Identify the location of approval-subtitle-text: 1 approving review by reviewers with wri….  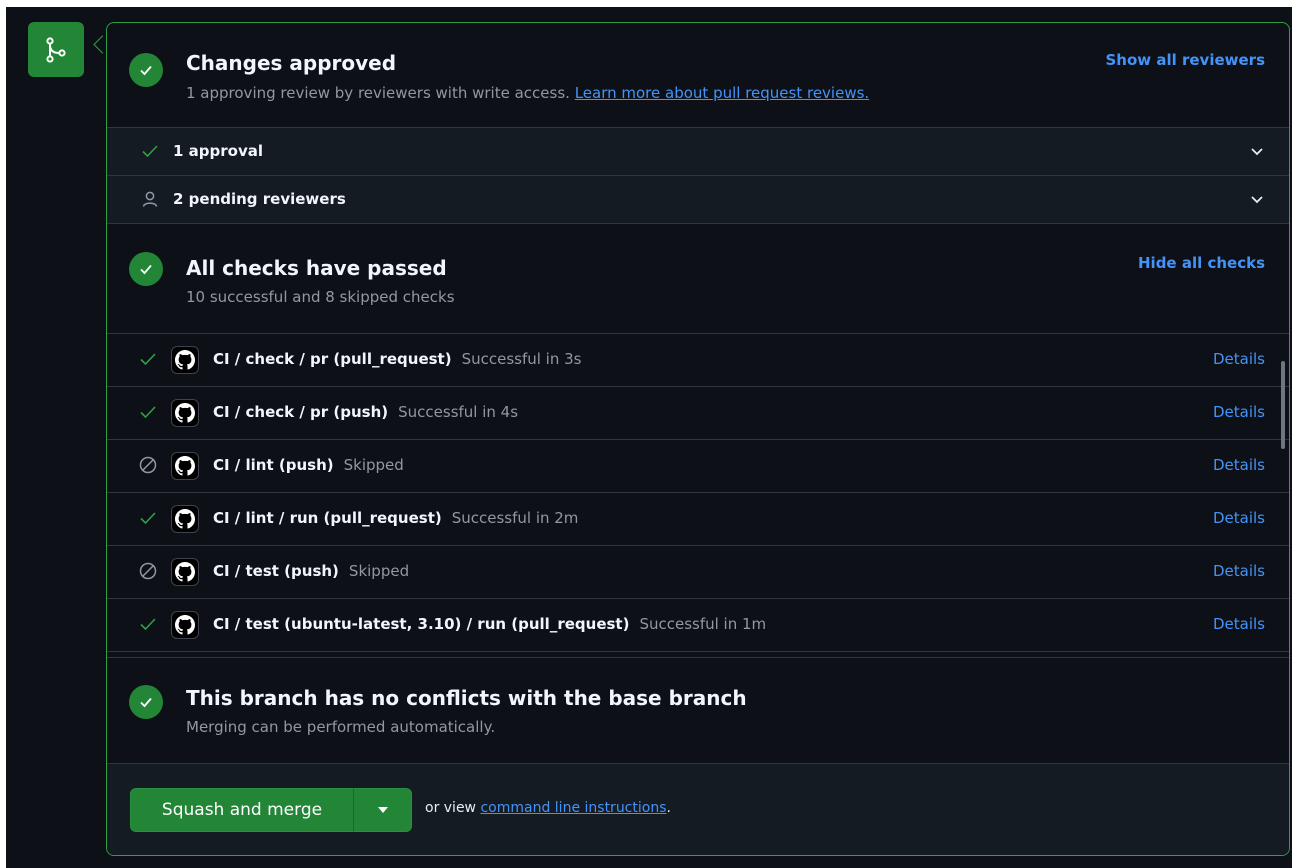
(378, 93).